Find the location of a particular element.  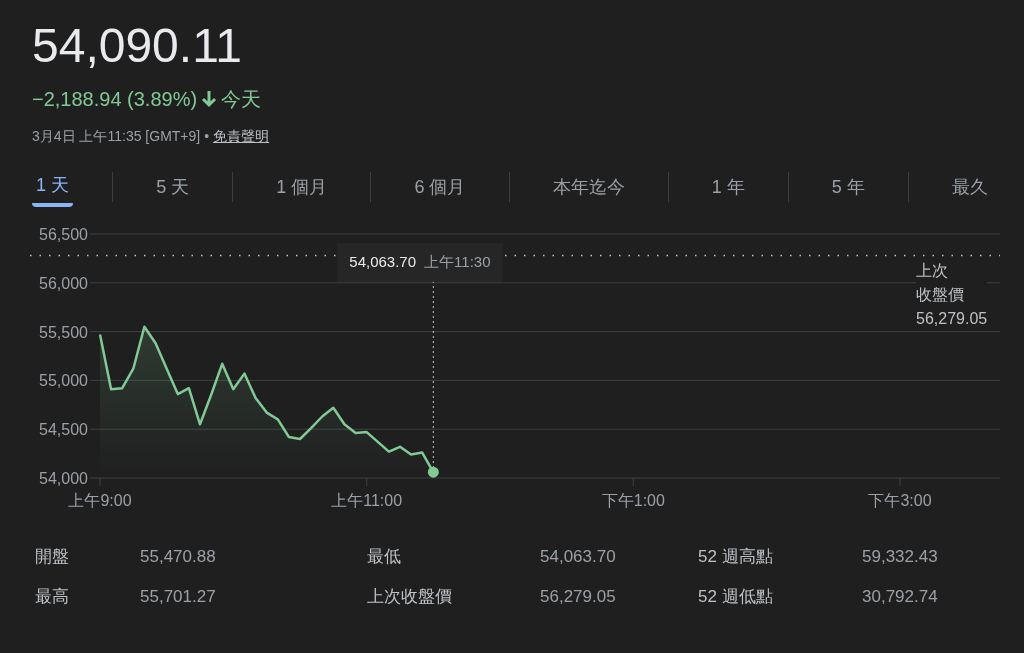

y-axis-label: 55,500 is located at coordinates (63, 332).